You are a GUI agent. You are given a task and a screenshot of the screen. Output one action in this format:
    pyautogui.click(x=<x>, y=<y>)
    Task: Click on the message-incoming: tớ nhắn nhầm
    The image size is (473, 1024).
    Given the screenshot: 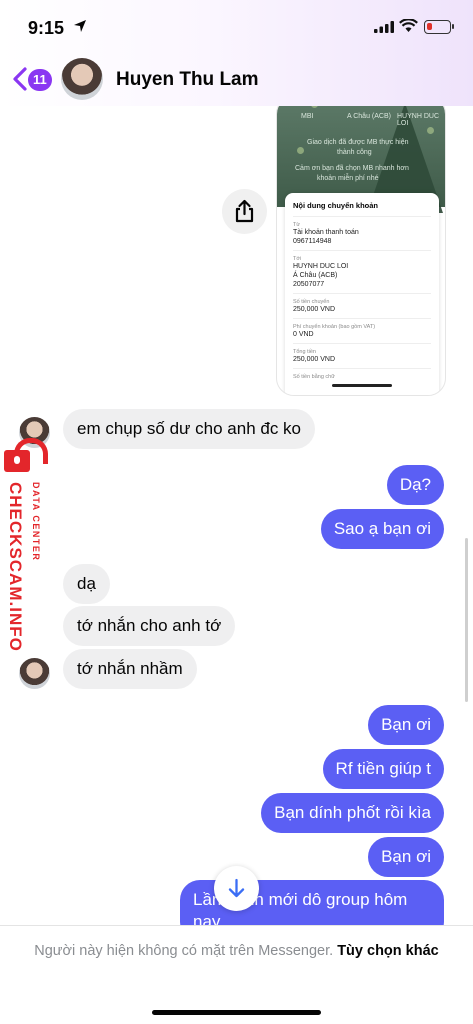 What is the action you would take?
    pyautogui.click(x=130, y=669)
    